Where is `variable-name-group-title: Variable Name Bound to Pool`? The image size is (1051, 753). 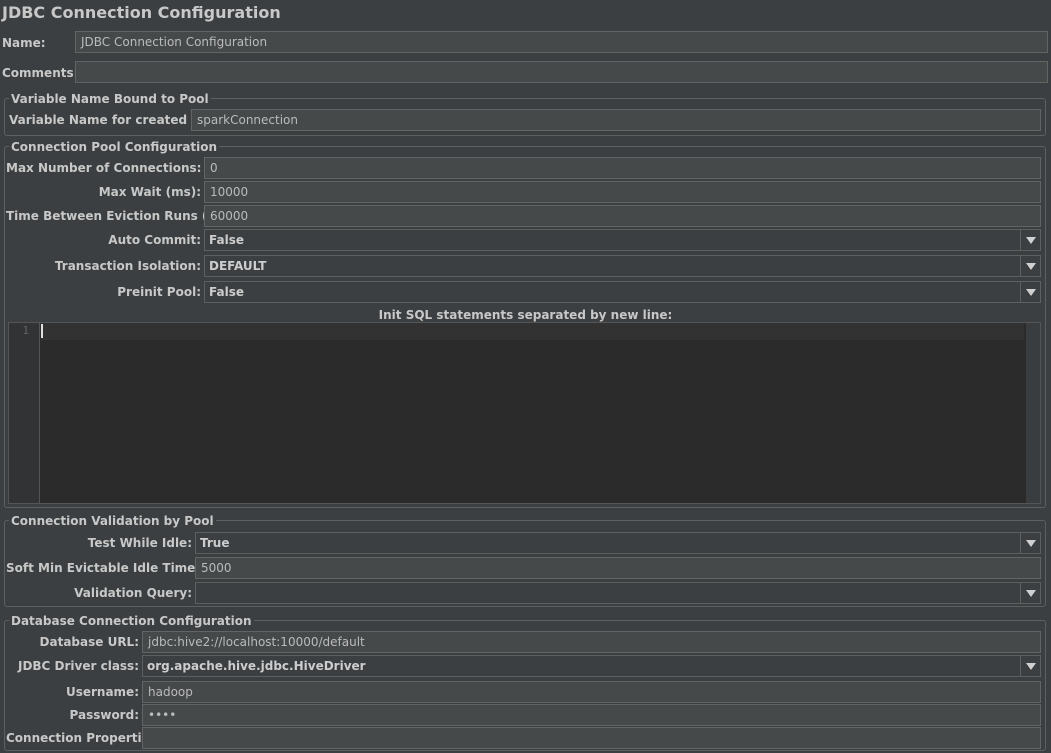
variable-name-group-title: Variable Name Bound to Pool is located at coordinates (110, 99).